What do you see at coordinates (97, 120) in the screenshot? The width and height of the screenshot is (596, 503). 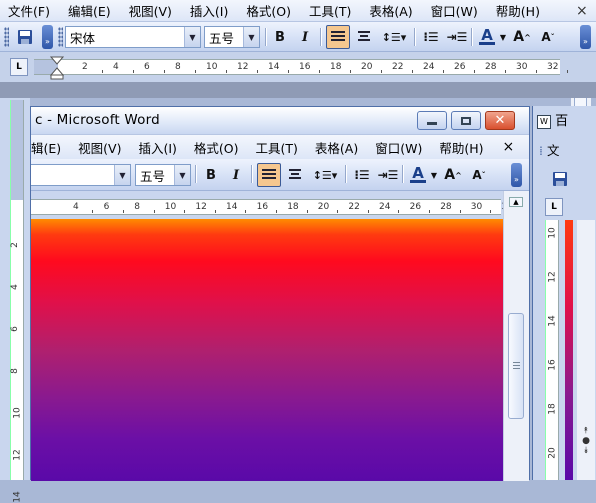 I see `window-title: c - Microsoft Word` at bounding box center [97, 120].